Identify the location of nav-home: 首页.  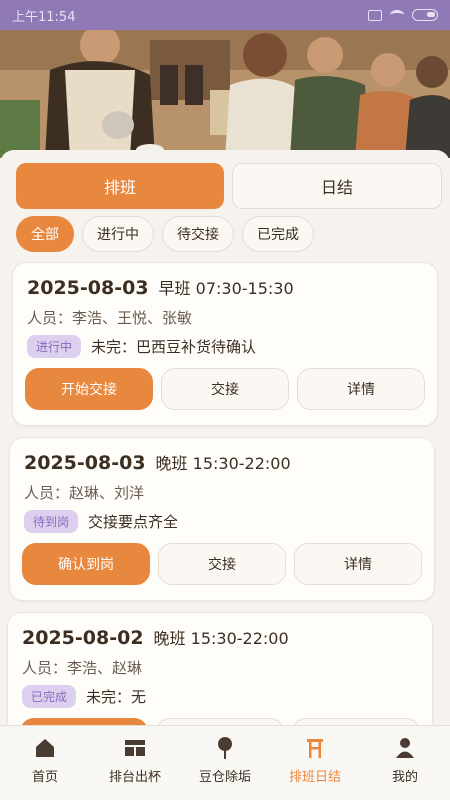
(45, 760).